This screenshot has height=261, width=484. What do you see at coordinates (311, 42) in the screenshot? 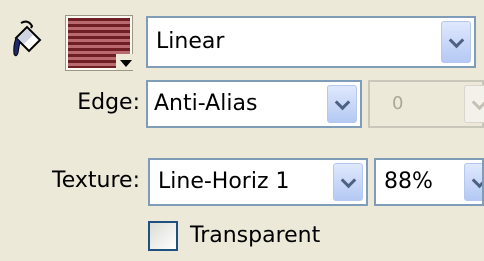
I see `fill-type-select: Linear` at bounding box center [311, 42].